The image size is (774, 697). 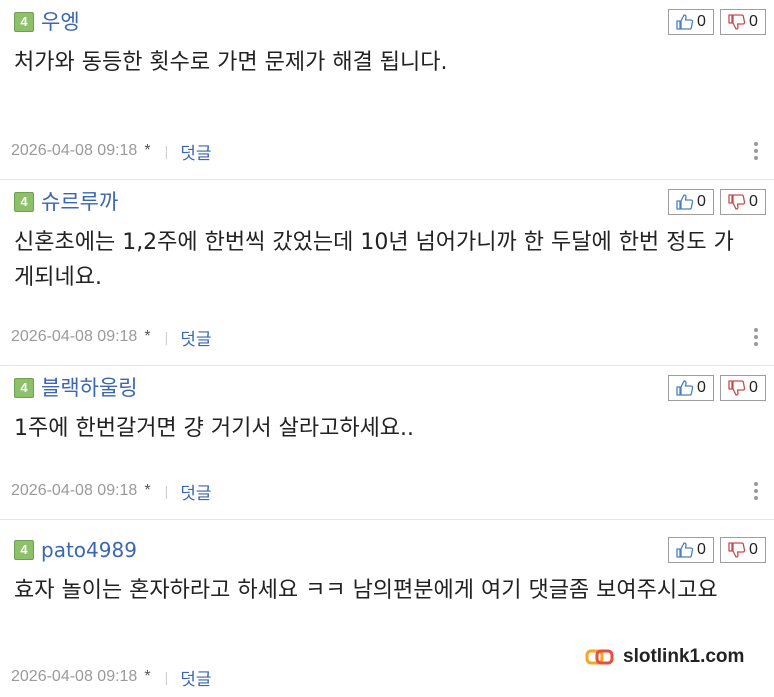 I want to click on site-watermark: slotlink1.com, so click(x=664, y=657).